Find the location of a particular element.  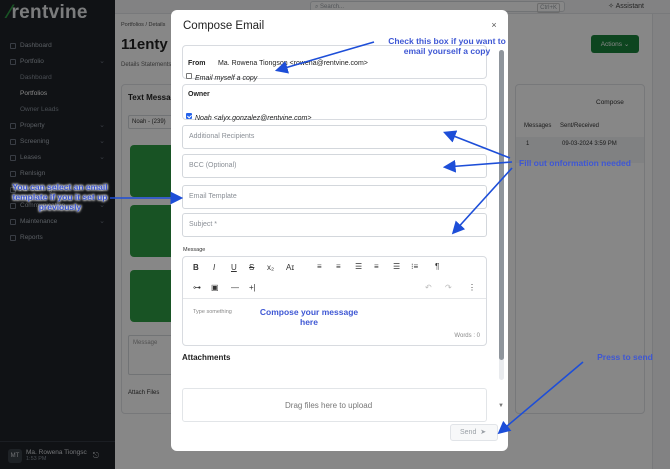

attachments-label: Attachments is located at coordinates (206, 357).